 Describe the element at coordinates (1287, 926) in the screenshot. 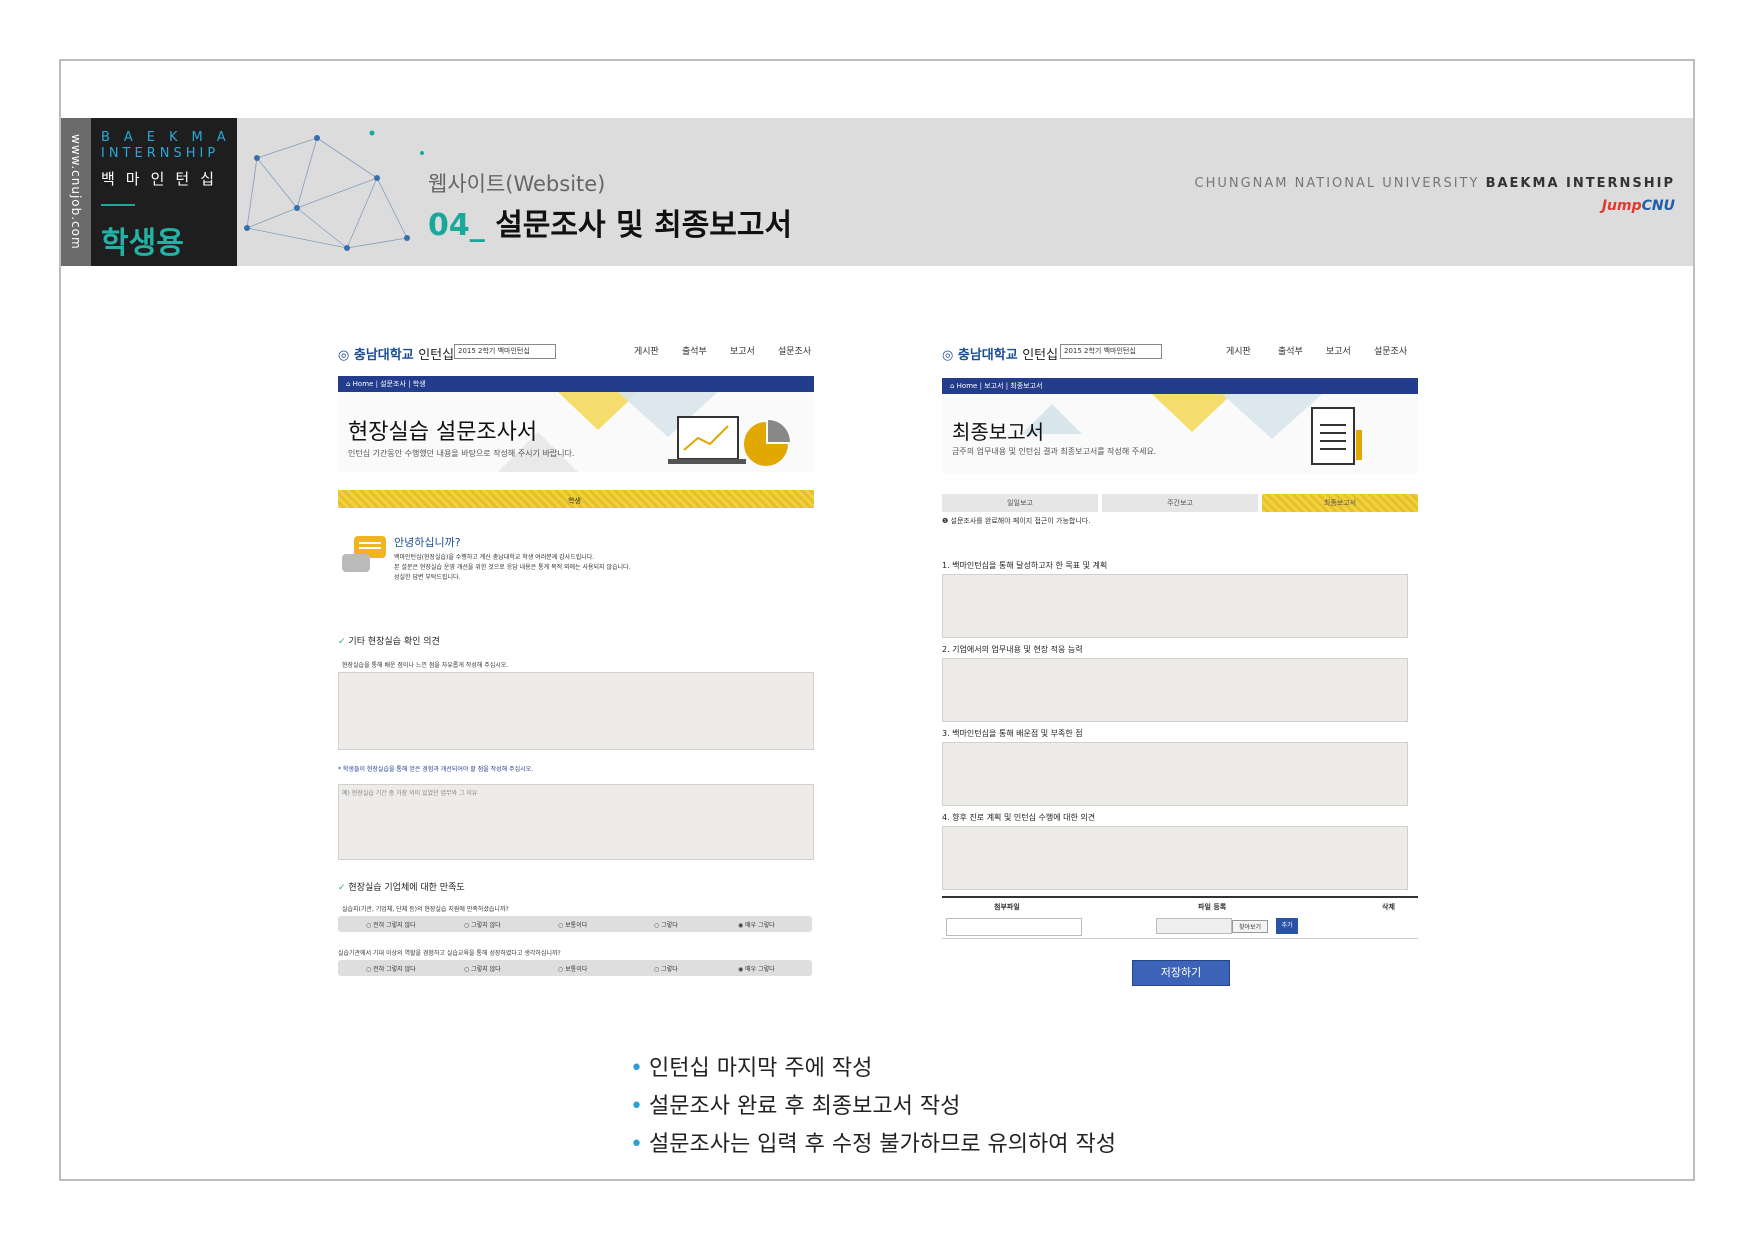

I see `add-button: 추가` at that location.